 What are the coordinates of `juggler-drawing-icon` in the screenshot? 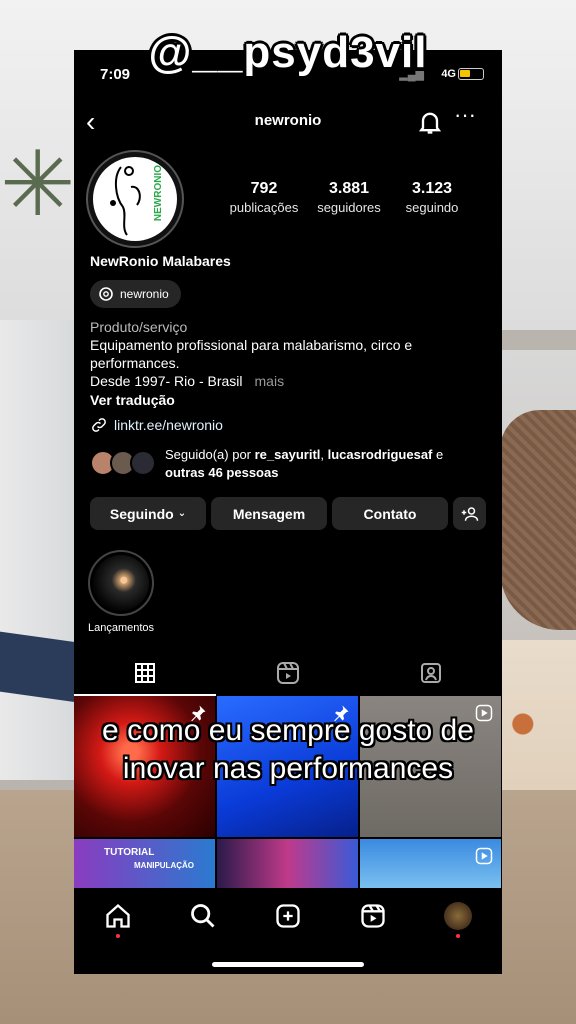 It's located at (125, 201).